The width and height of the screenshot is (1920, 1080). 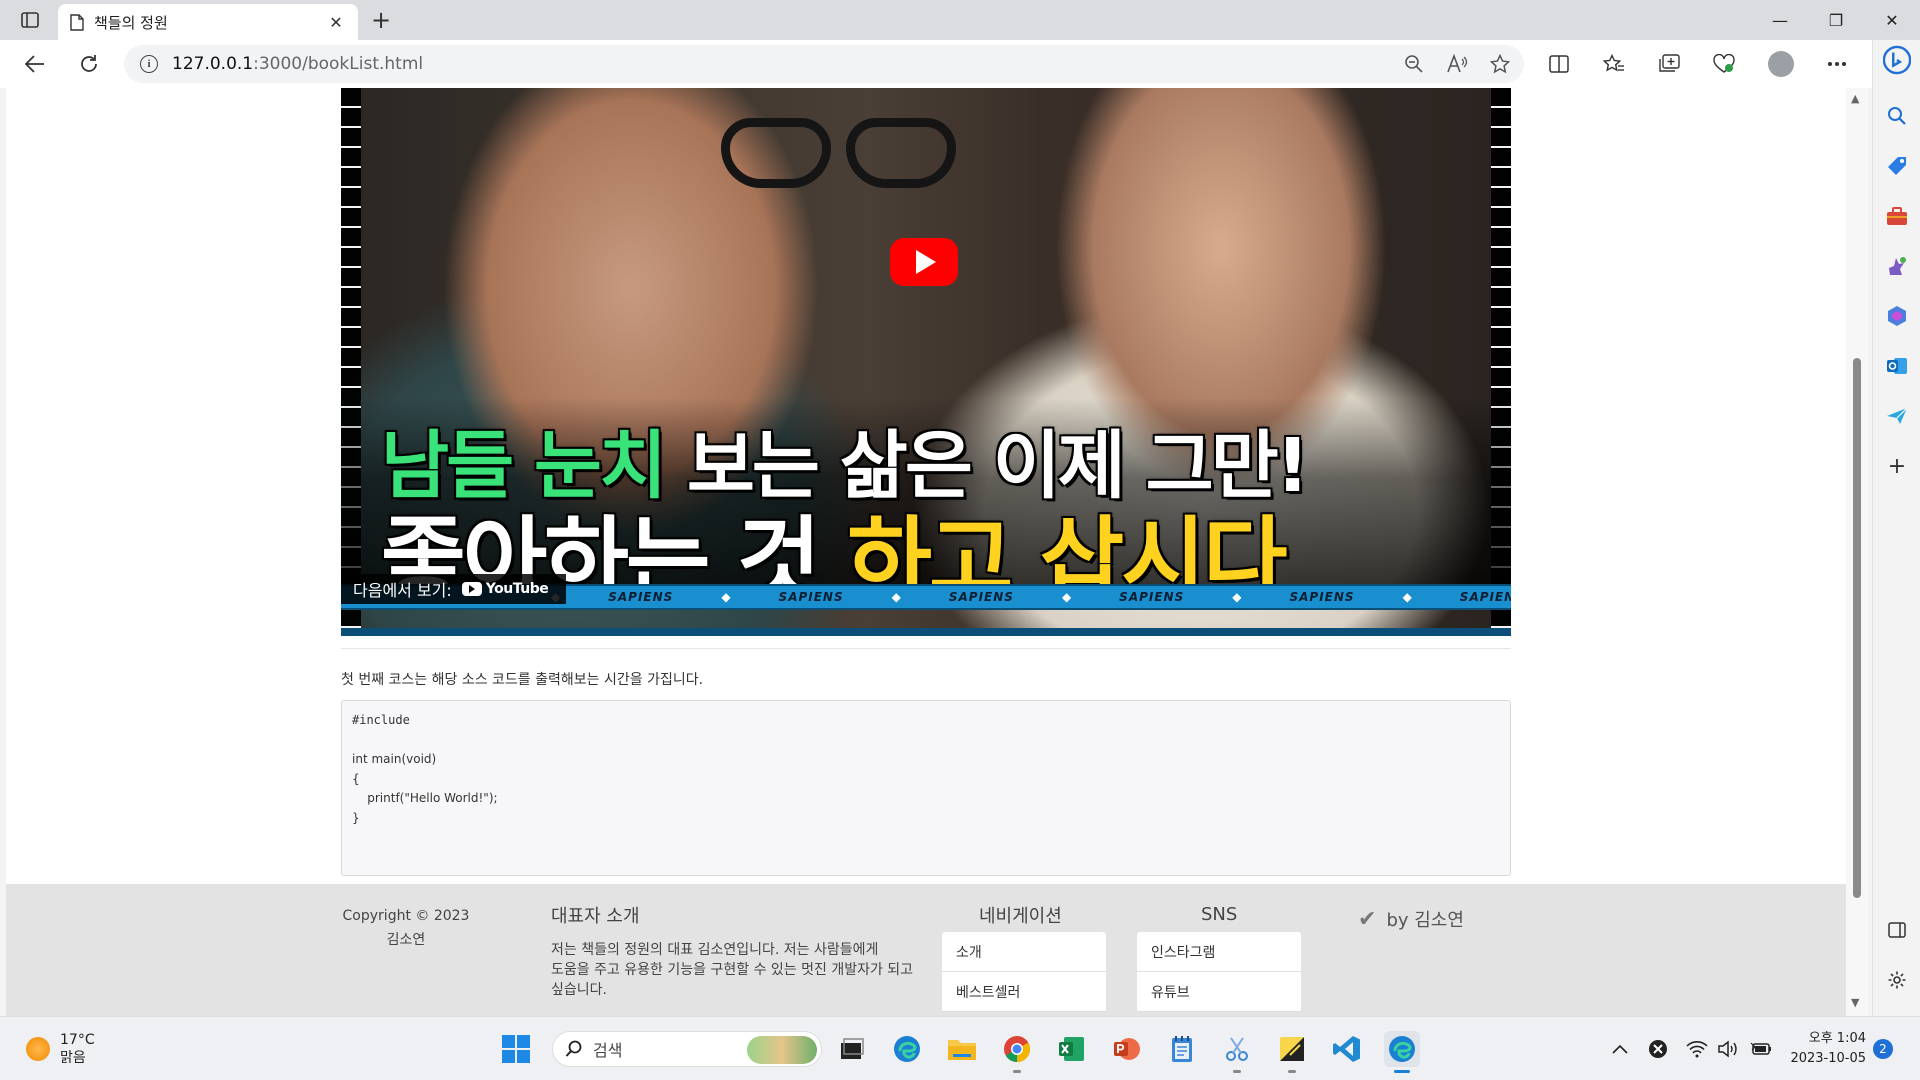 I want to click on powerpoint-app, so click(x=1127, y=1049).